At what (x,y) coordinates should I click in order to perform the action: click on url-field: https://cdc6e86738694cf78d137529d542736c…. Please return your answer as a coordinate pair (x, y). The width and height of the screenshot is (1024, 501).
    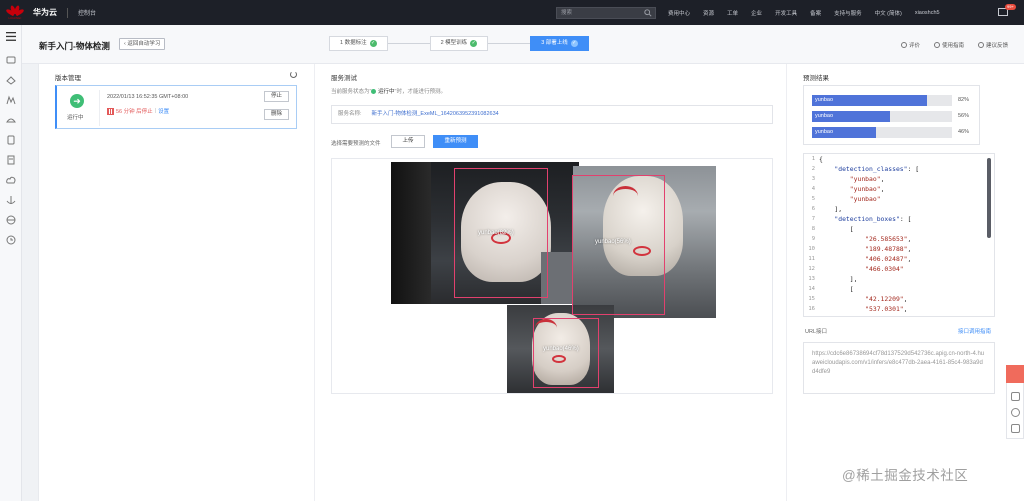
    Looking at the image, I should click on (899, 368).